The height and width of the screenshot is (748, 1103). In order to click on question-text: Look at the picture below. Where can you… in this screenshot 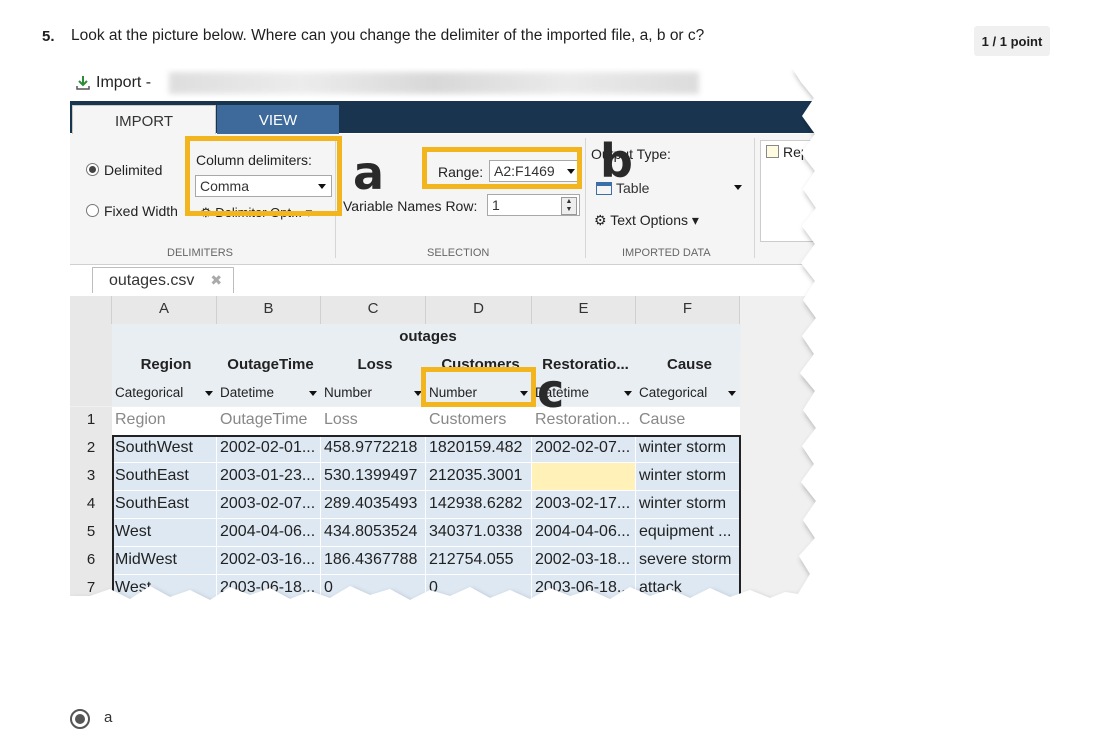, I will do `click(388, 35)`.